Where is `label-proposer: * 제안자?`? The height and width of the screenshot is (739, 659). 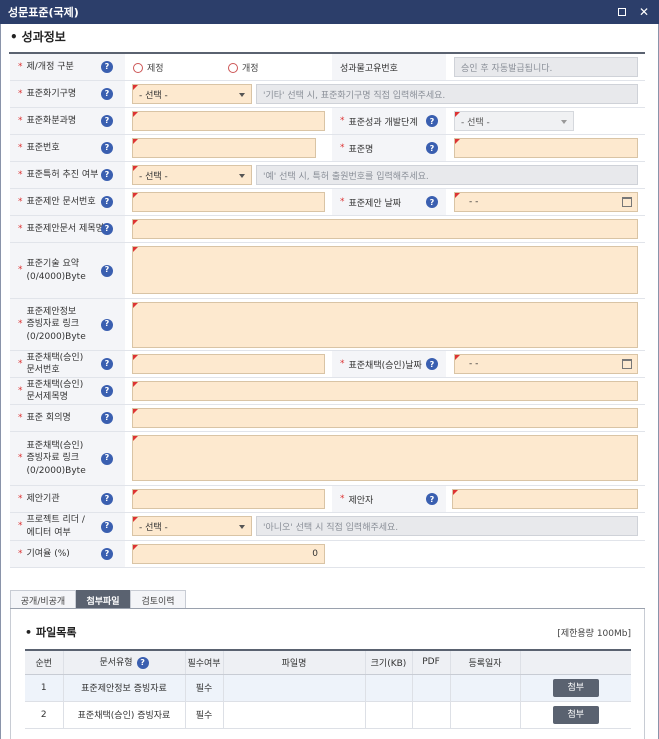 label-proposer: * 제안자? is located at coordinates (389, 499).